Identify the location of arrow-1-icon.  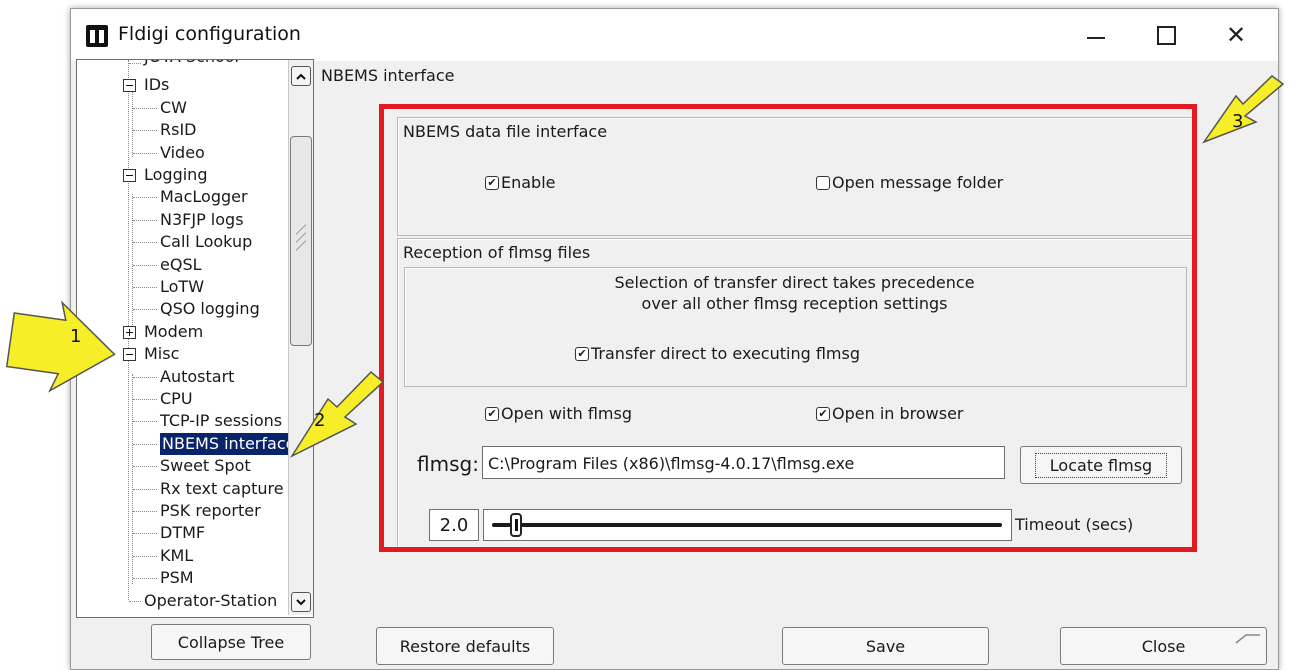
(60, 346).